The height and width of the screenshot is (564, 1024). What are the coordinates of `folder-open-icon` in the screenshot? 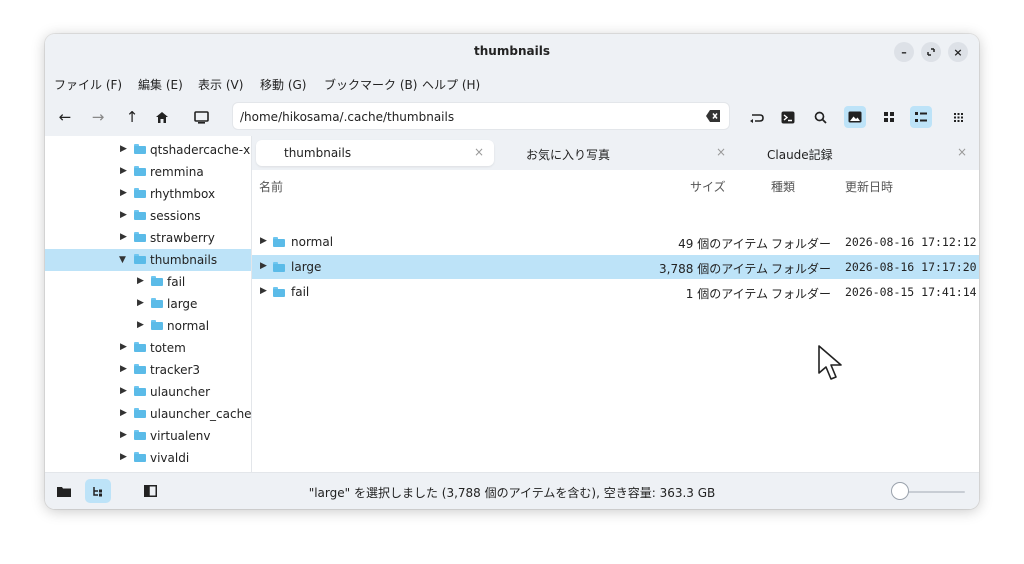 It's located at (140, 259).